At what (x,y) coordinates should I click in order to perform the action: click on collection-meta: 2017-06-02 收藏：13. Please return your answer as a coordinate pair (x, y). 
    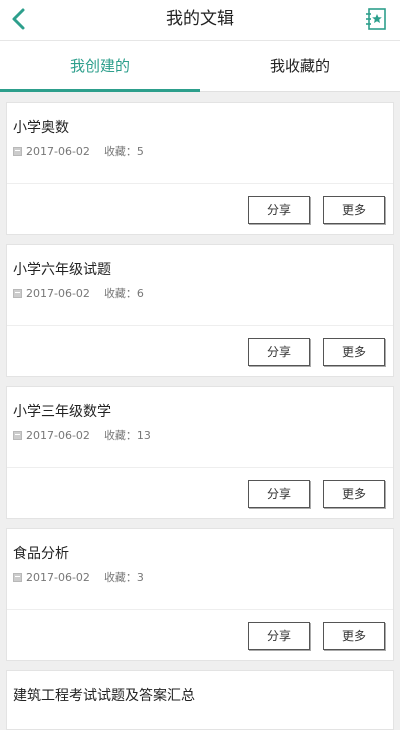
    Looking at the image, I should click on (82, 435).